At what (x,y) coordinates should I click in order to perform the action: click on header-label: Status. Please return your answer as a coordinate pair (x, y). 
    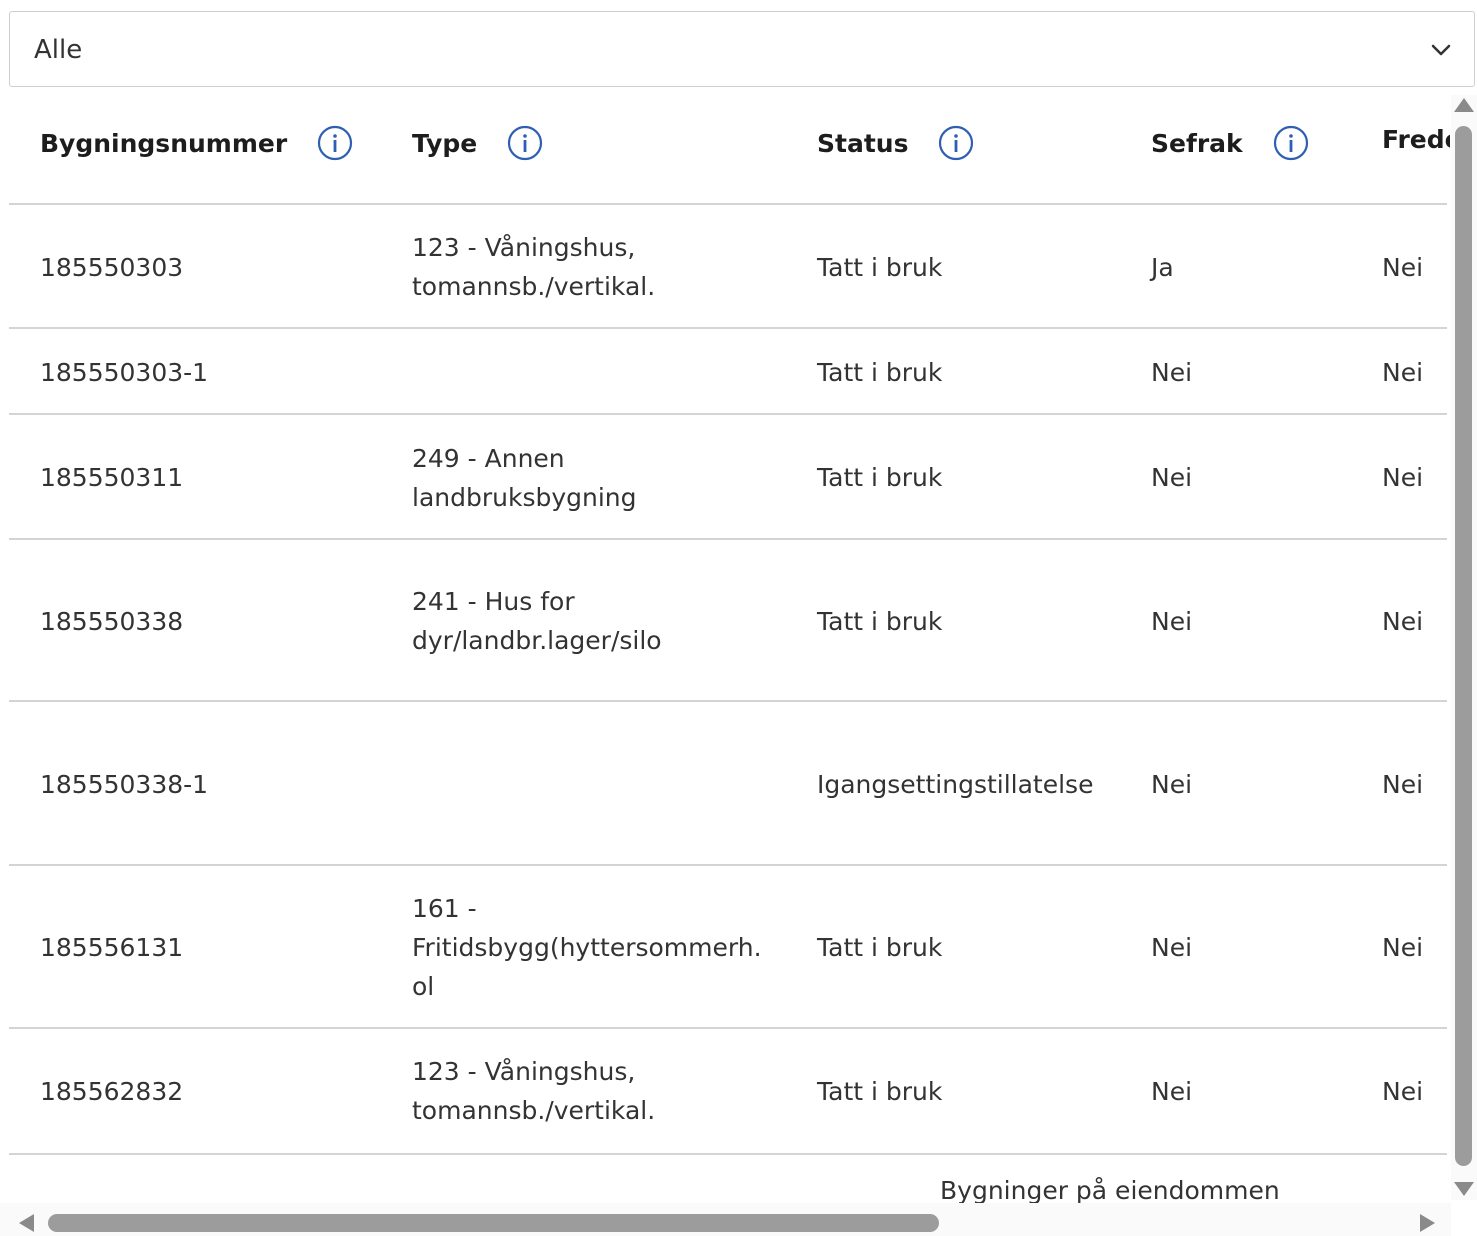
    Looking at the image, I should click on (863, 143).